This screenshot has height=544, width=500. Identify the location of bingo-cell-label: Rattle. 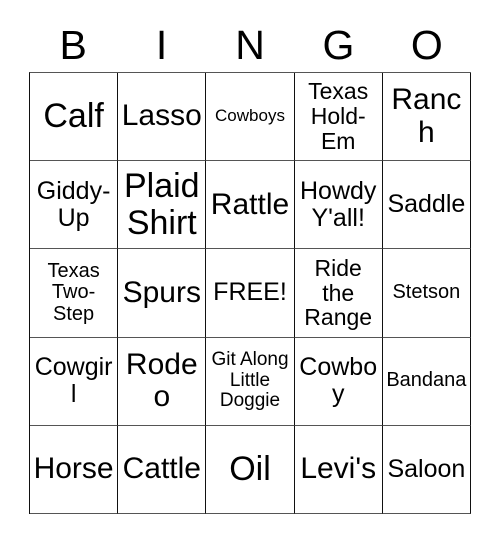
(250, 204).